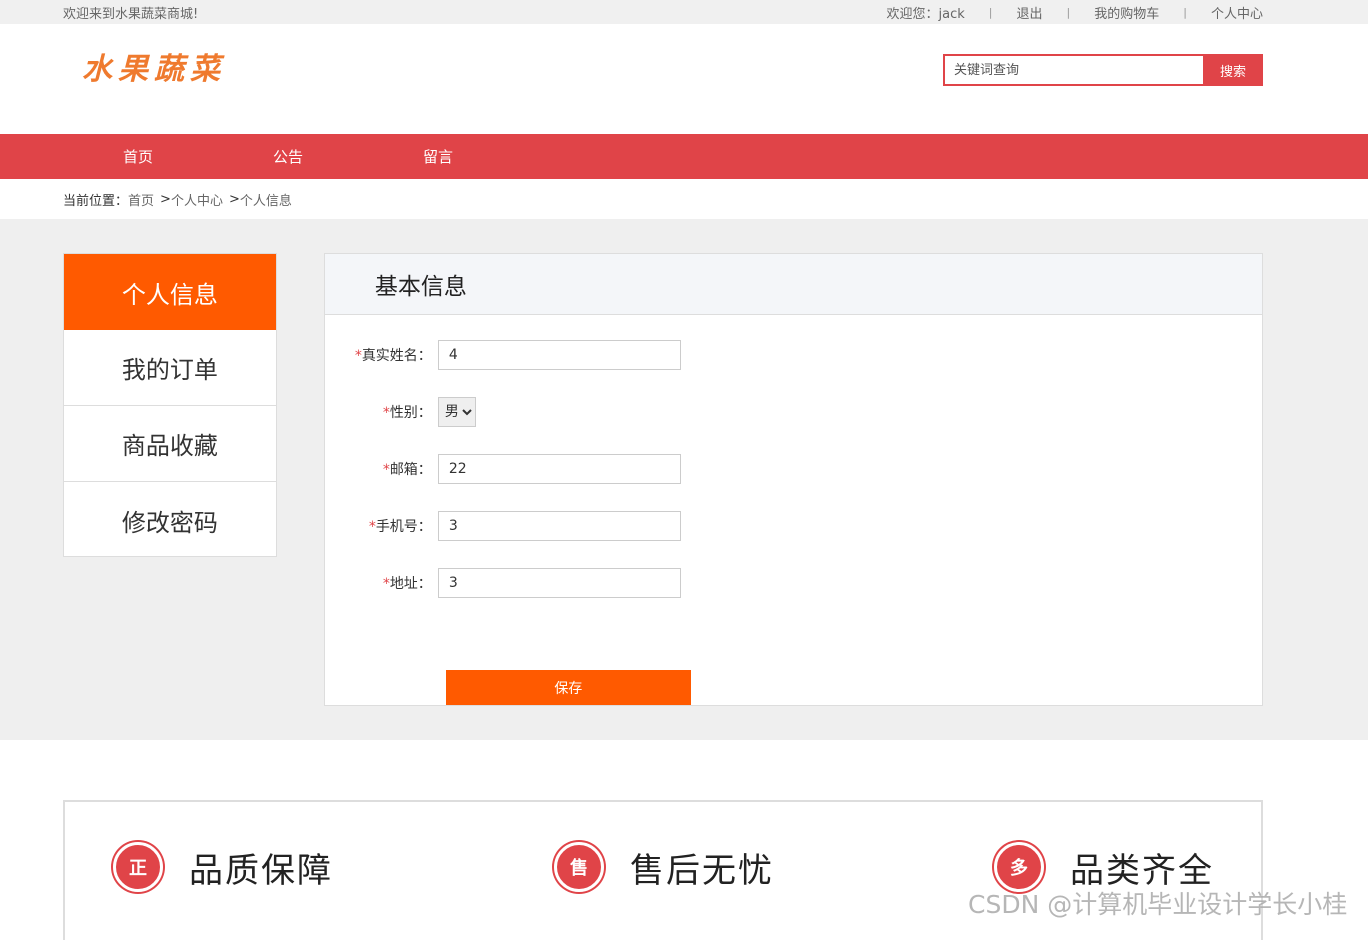 This screenshot has width=1368, height=940. What do you see at coordinates (138, 867) in the screenshot?
I see `quality-badge-icon: 正` at bounding box center [138, 867].